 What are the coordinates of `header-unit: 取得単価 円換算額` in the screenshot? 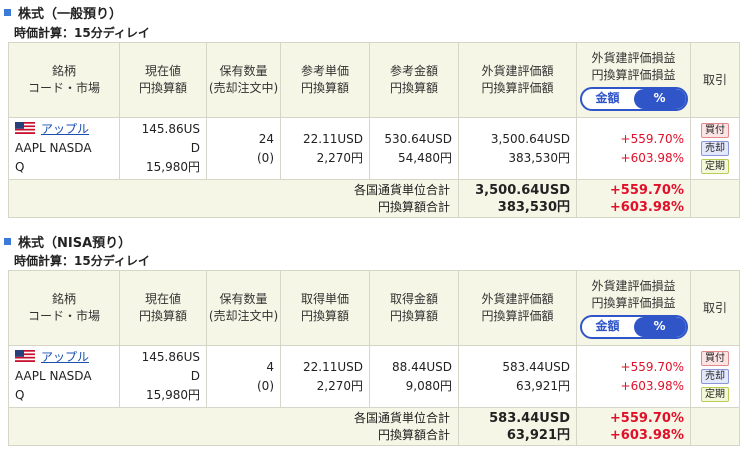 It's located at (325, 308).